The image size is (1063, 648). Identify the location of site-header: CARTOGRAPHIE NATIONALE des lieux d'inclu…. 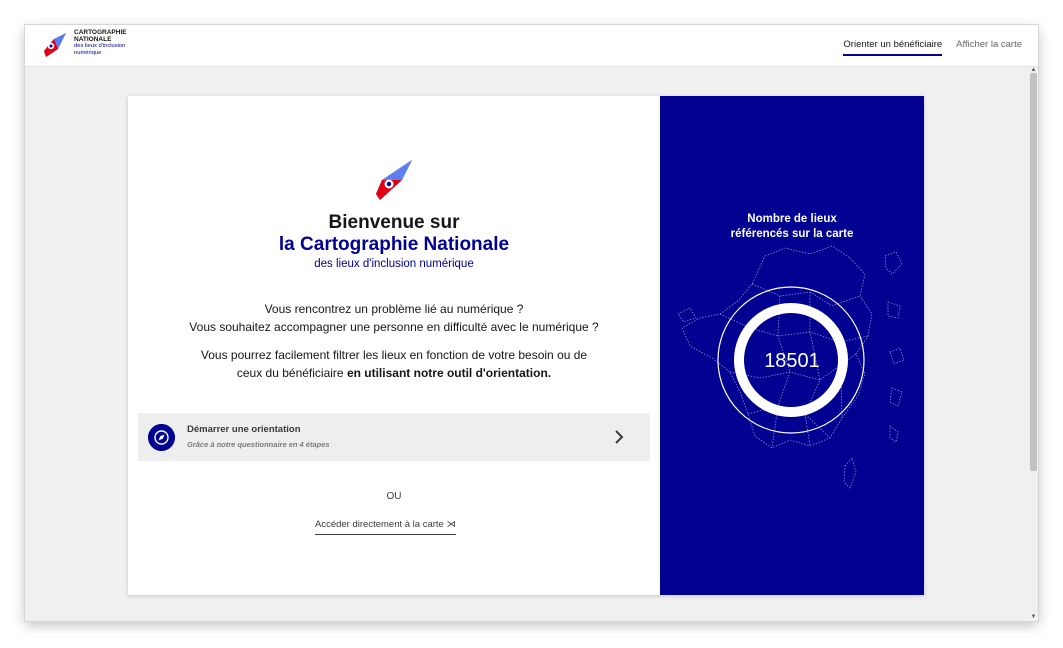
(531, 46).